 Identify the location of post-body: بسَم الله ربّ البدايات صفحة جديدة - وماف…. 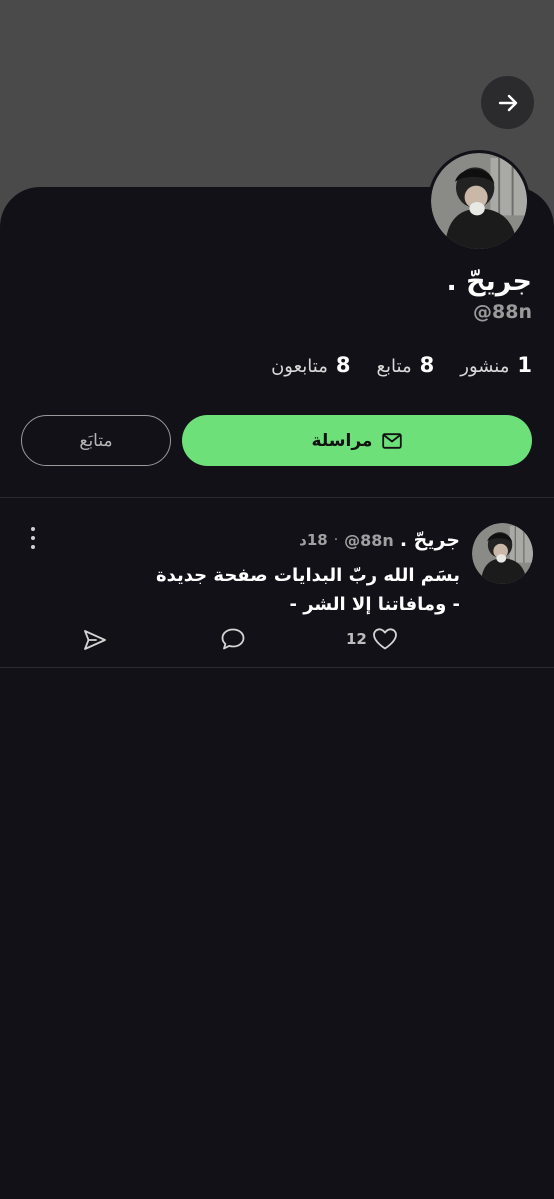
(260, 590).